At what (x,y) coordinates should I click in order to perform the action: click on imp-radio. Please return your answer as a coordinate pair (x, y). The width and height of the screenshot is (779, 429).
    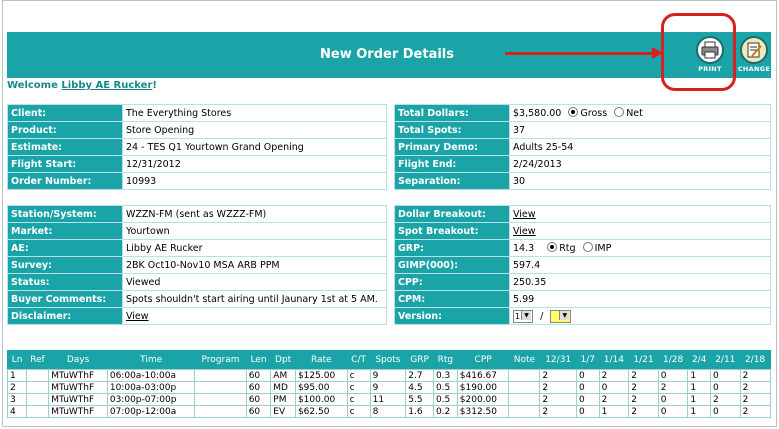
    Looking at the image, I should click on (587, 247).